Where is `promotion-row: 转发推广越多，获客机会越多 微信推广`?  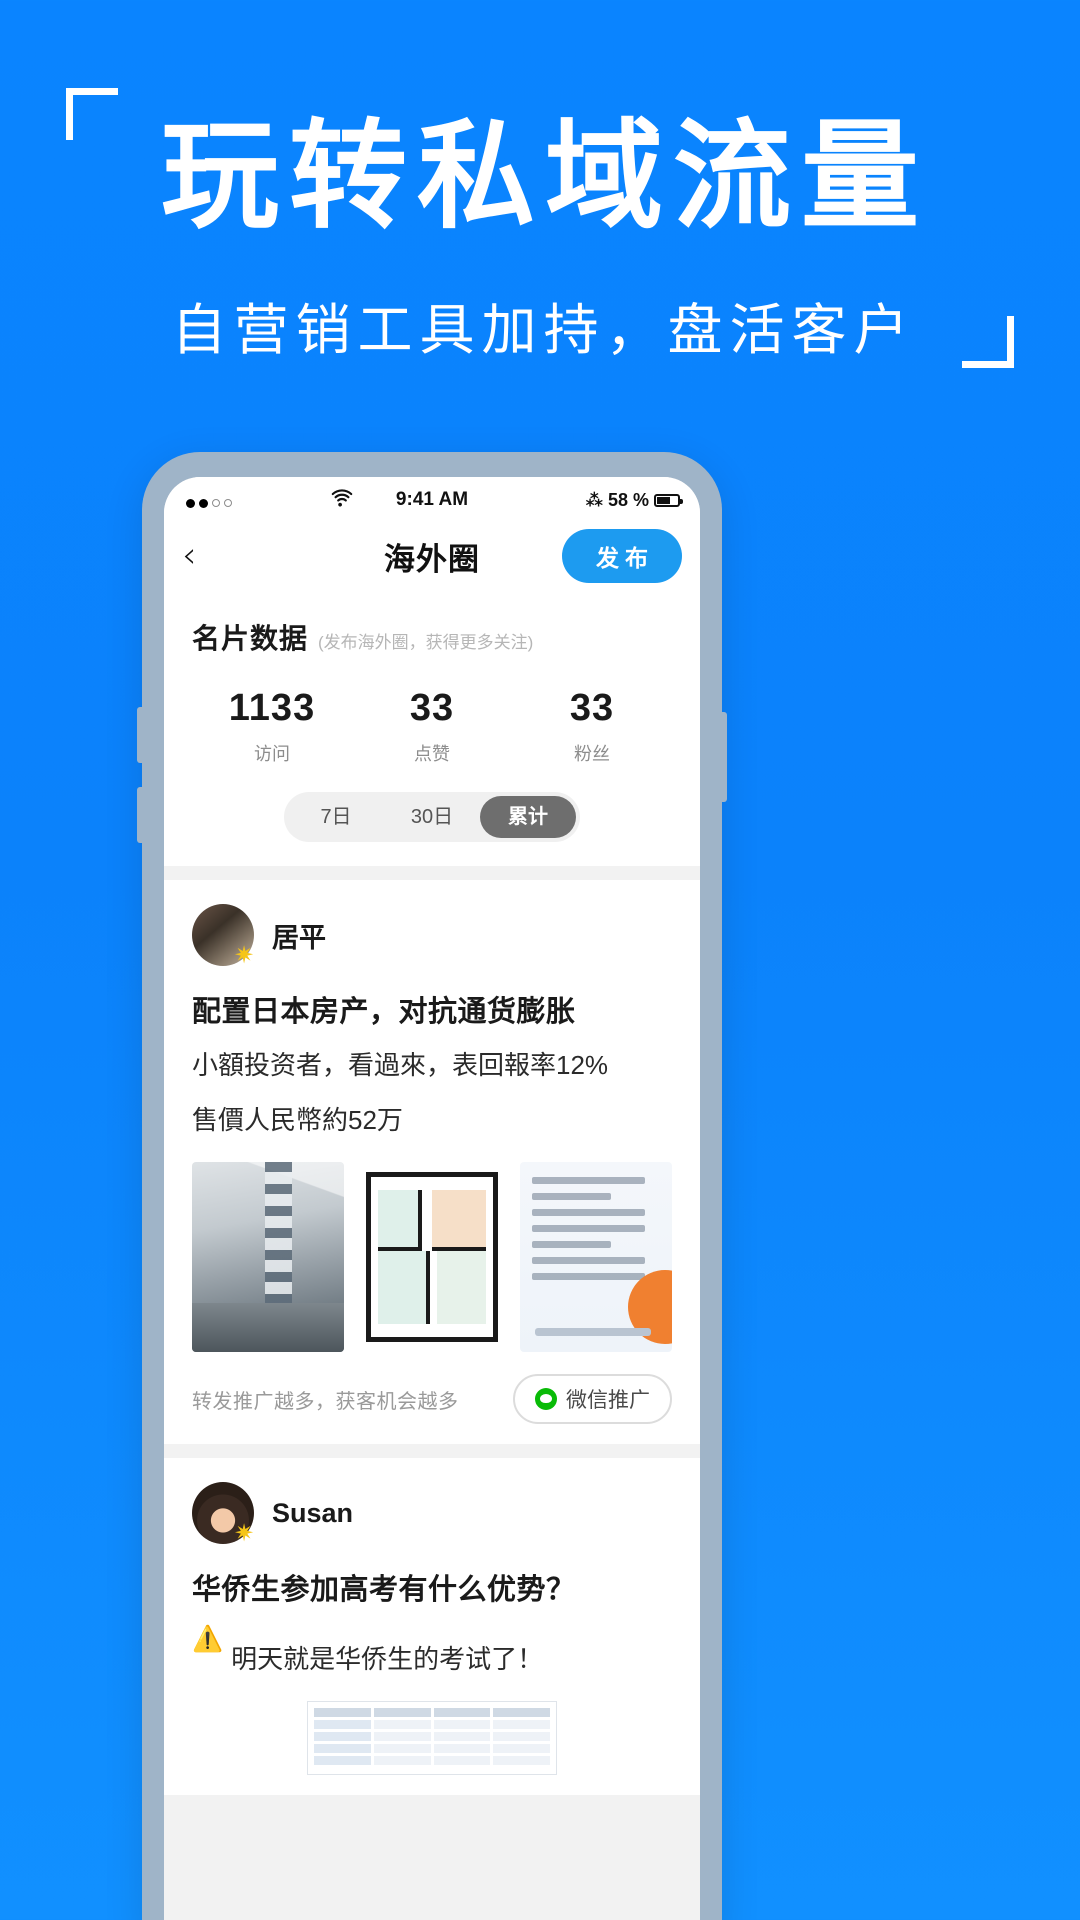
promotion-row: 转发推广越多，获客机会越多 微信推广 is located at coordinates (432, 1399).